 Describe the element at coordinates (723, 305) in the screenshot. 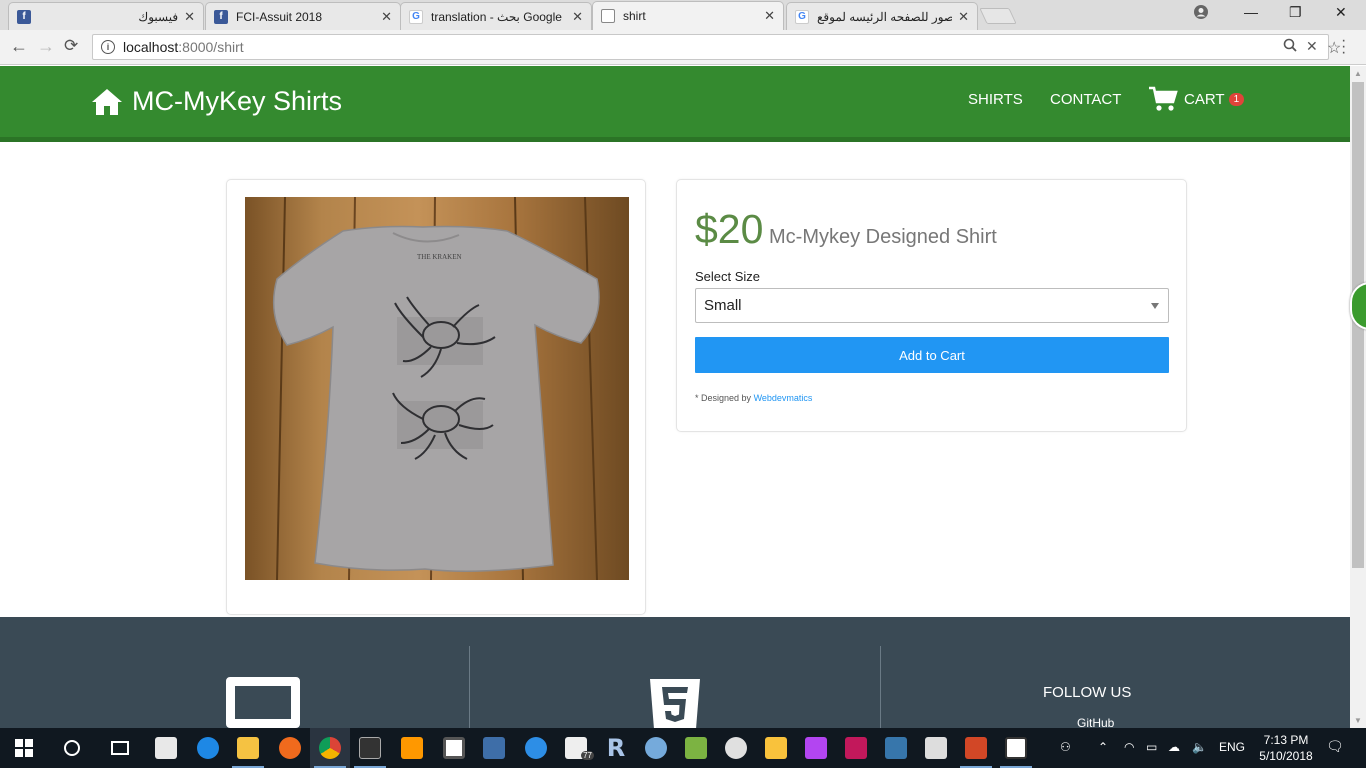

I see `size-selected-value: Small` at that location.